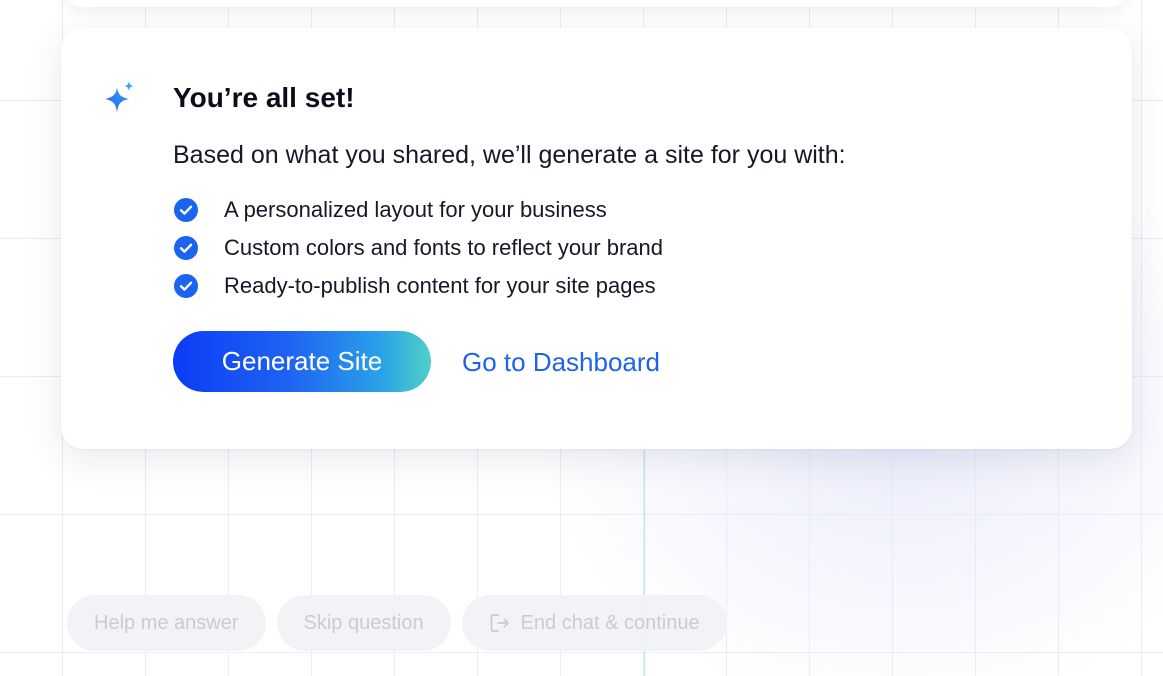 The height and width of the screenshot is (676, 1163). I want to click on end-chat-button: End chat & continue, so click(594, 623).